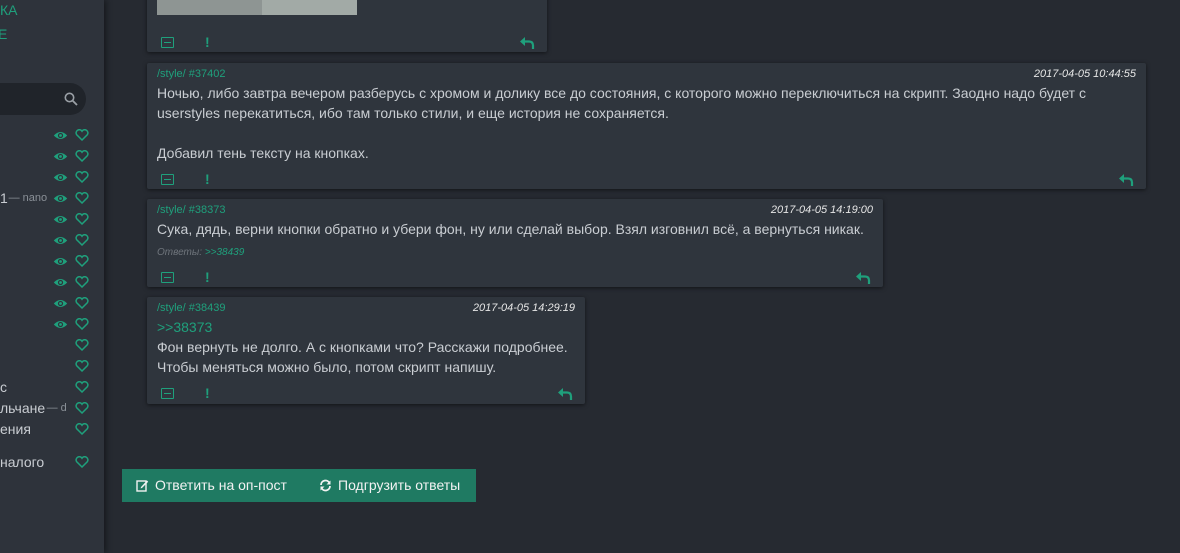 The image size is (1180, 553). Describe the element at coordinates (3, 387) in the screenshot. I see `sidebar-board-label: с` at that location.